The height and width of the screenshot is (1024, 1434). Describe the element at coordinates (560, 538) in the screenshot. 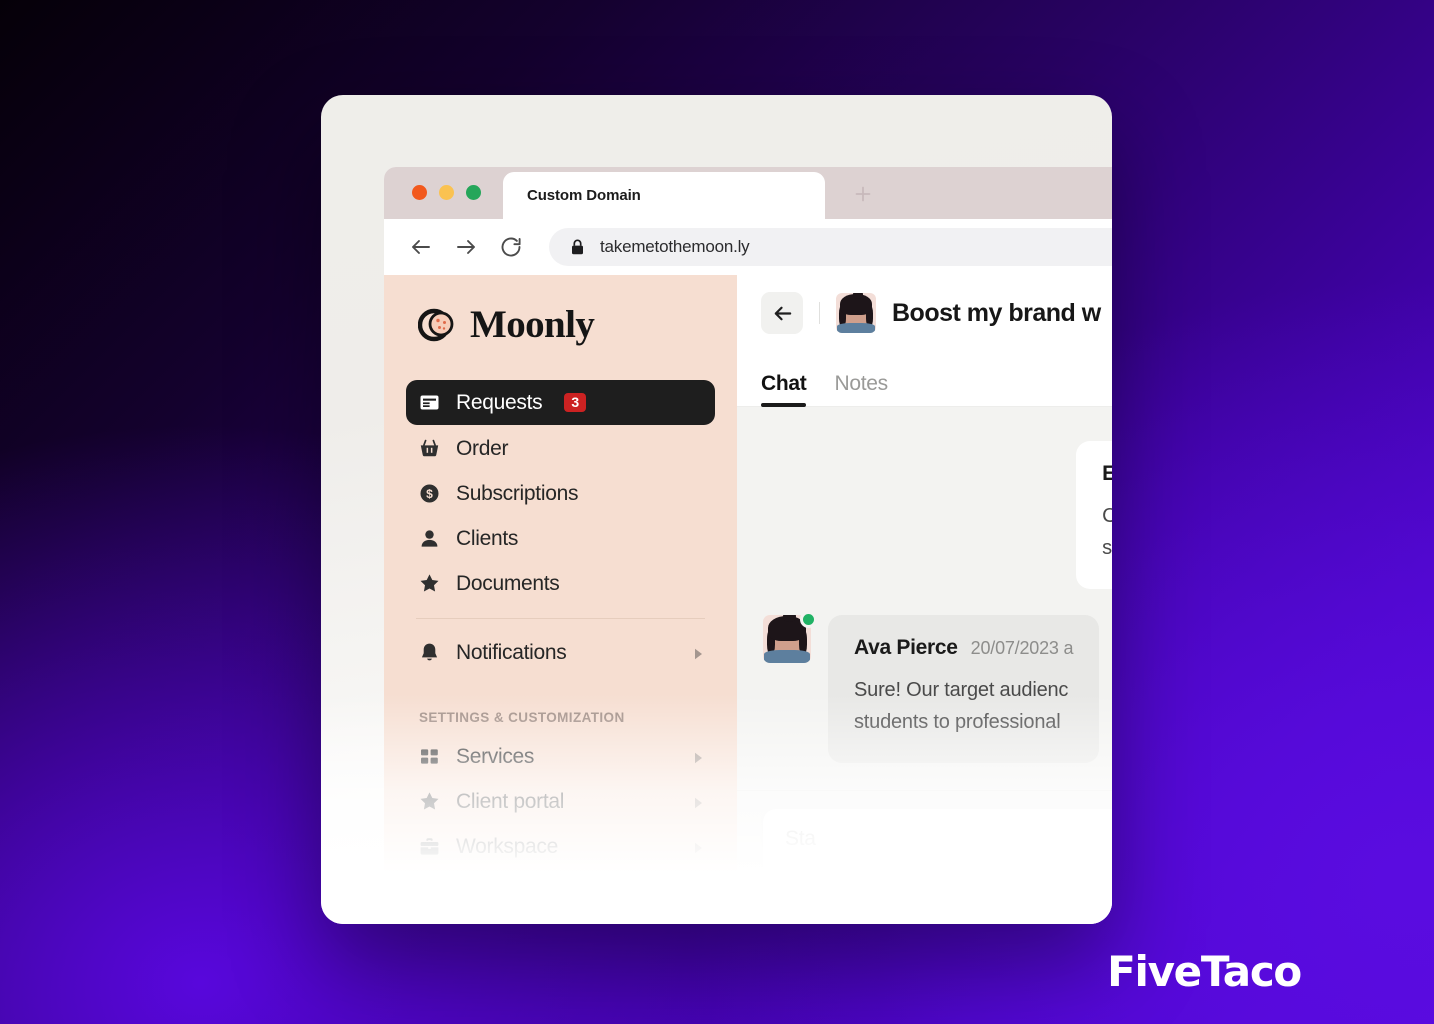

I see `sidebar-item-clients: Clients` at that location.